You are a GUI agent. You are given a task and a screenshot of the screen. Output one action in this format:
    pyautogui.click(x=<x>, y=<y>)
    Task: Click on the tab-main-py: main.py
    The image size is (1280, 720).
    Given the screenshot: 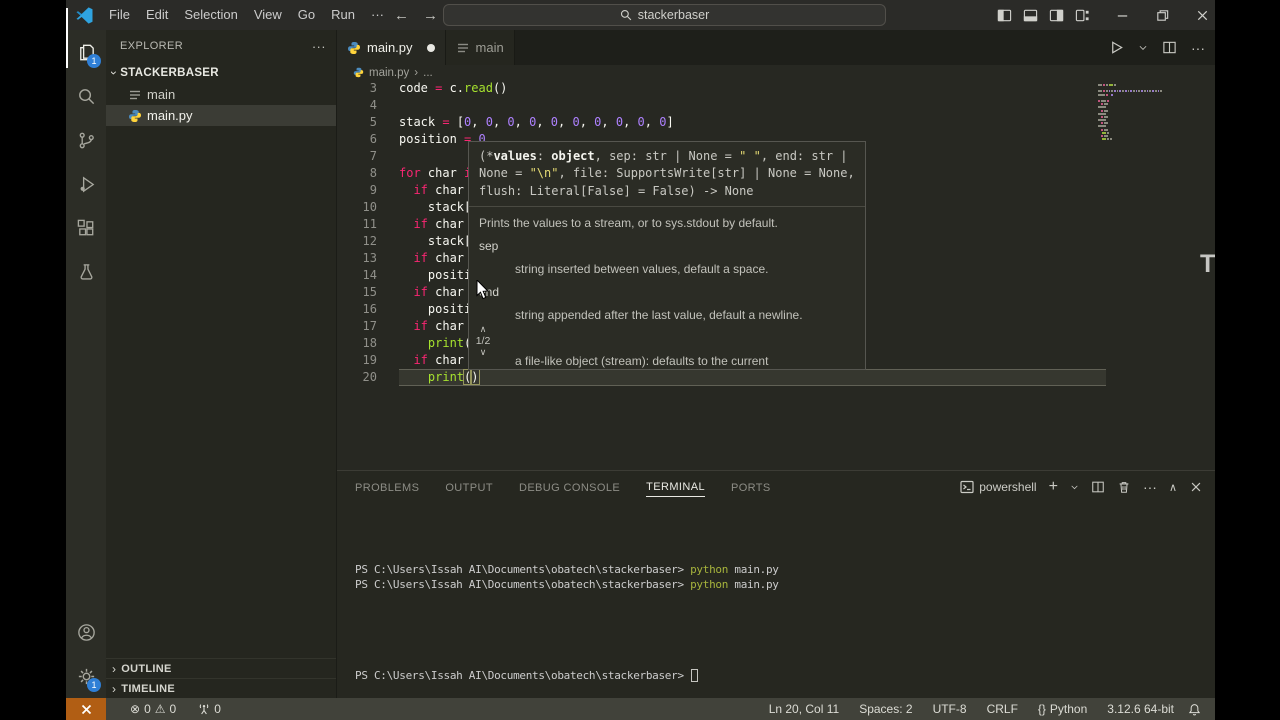 What is the action you would take?
    pyautogui.click(x=391, y=47)
    